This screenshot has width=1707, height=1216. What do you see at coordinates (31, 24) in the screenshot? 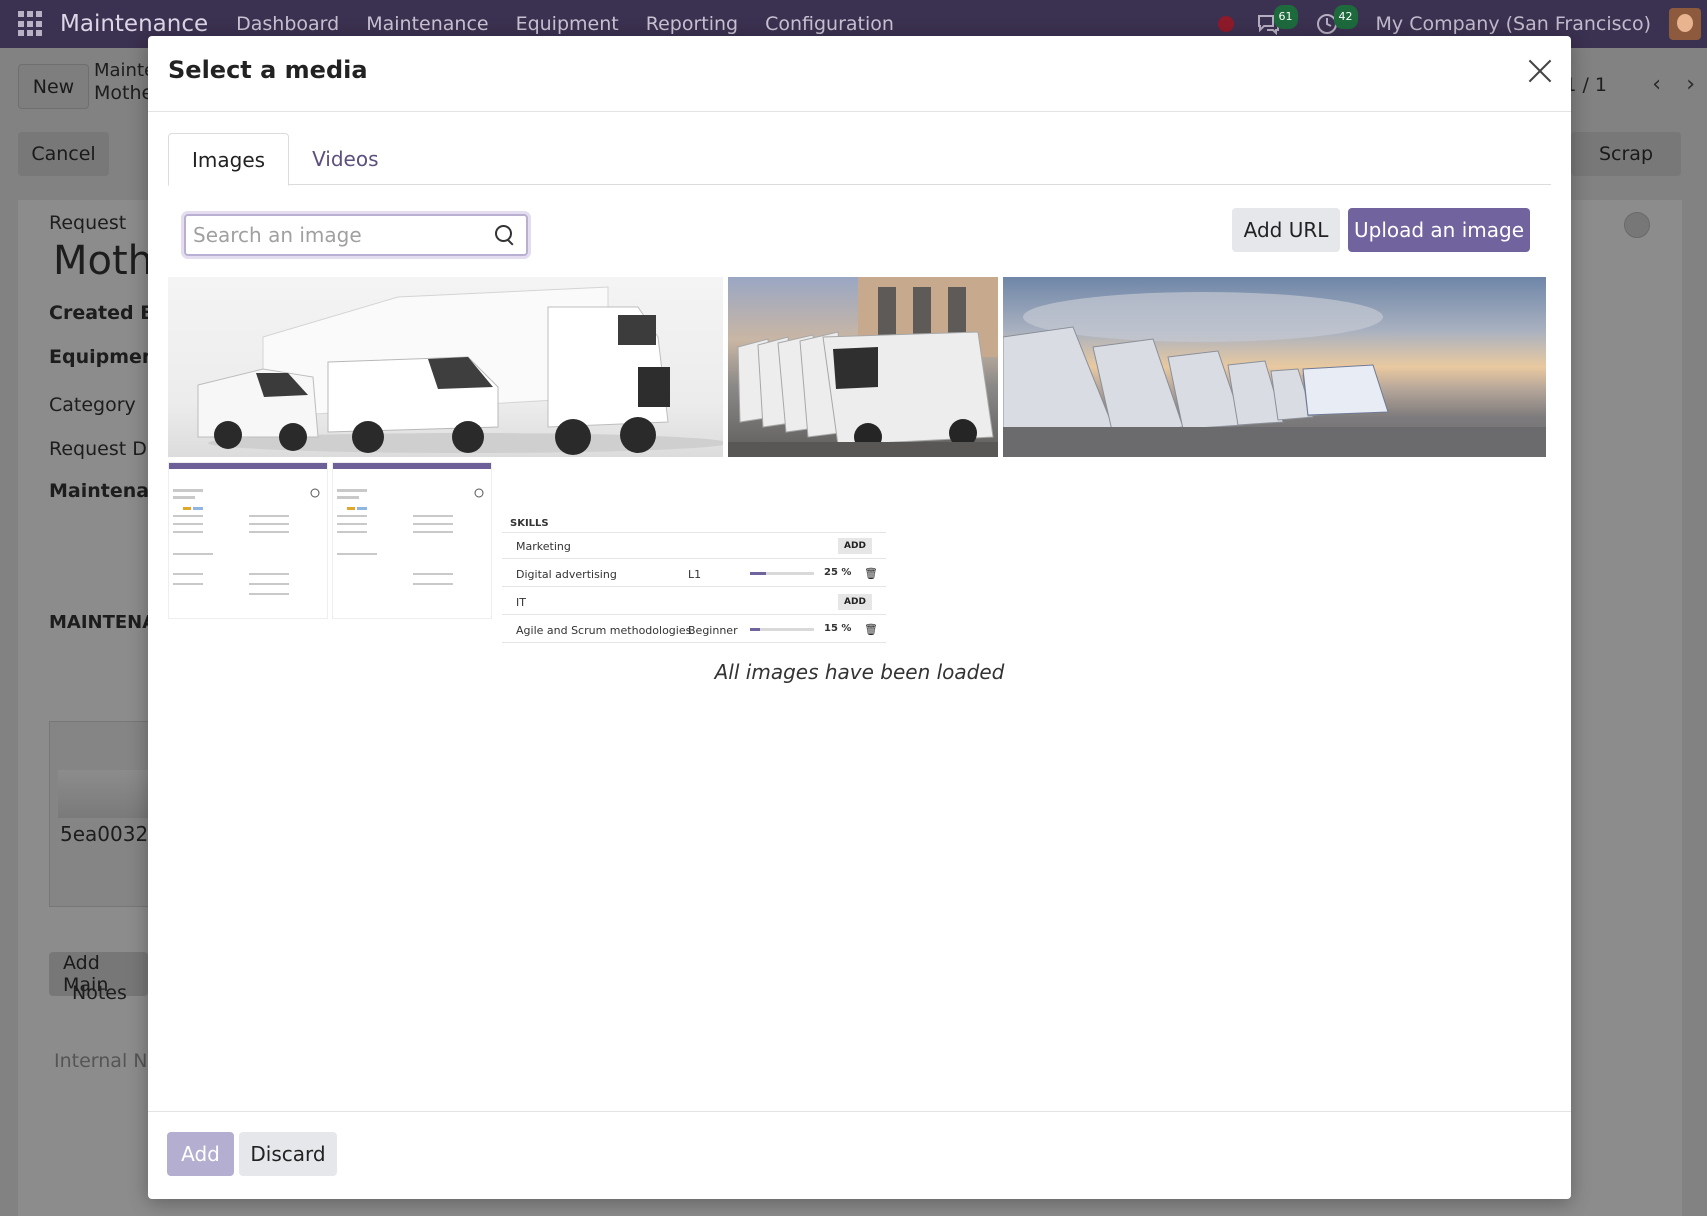
I see `apps-grid-icon` at bounding box center [31, 24].